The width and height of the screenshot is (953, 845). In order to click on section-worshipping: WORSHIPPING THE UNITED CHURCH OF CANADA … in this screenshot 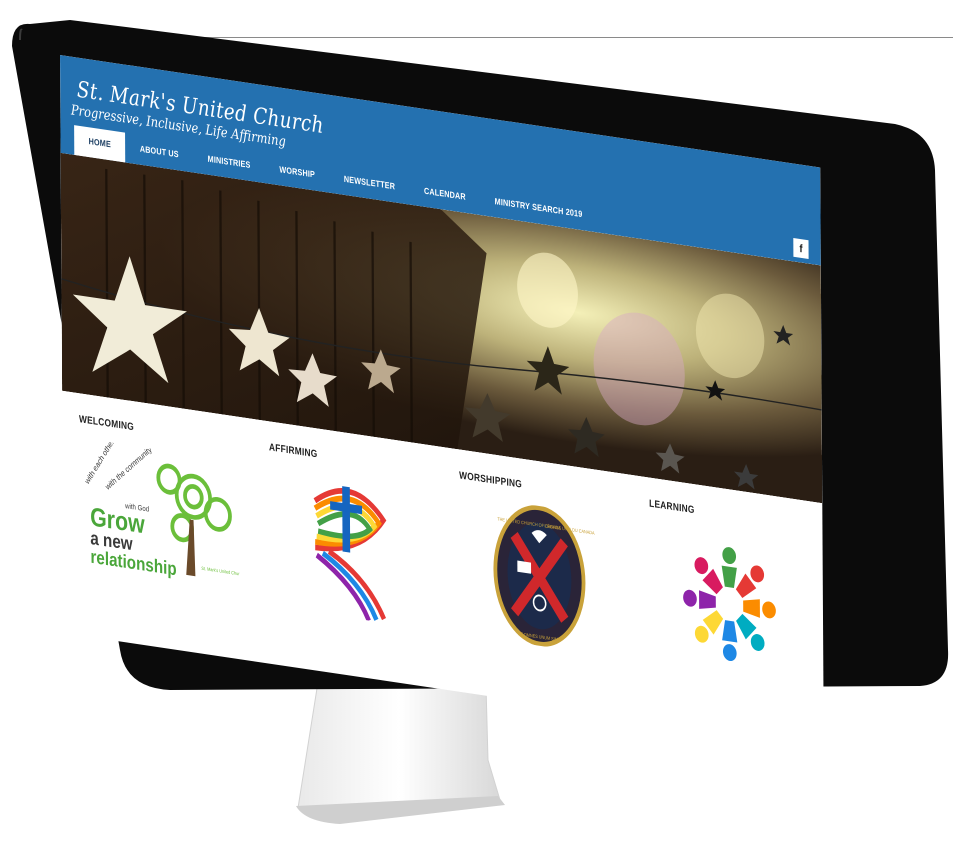, I will do `click(538, 582)`.